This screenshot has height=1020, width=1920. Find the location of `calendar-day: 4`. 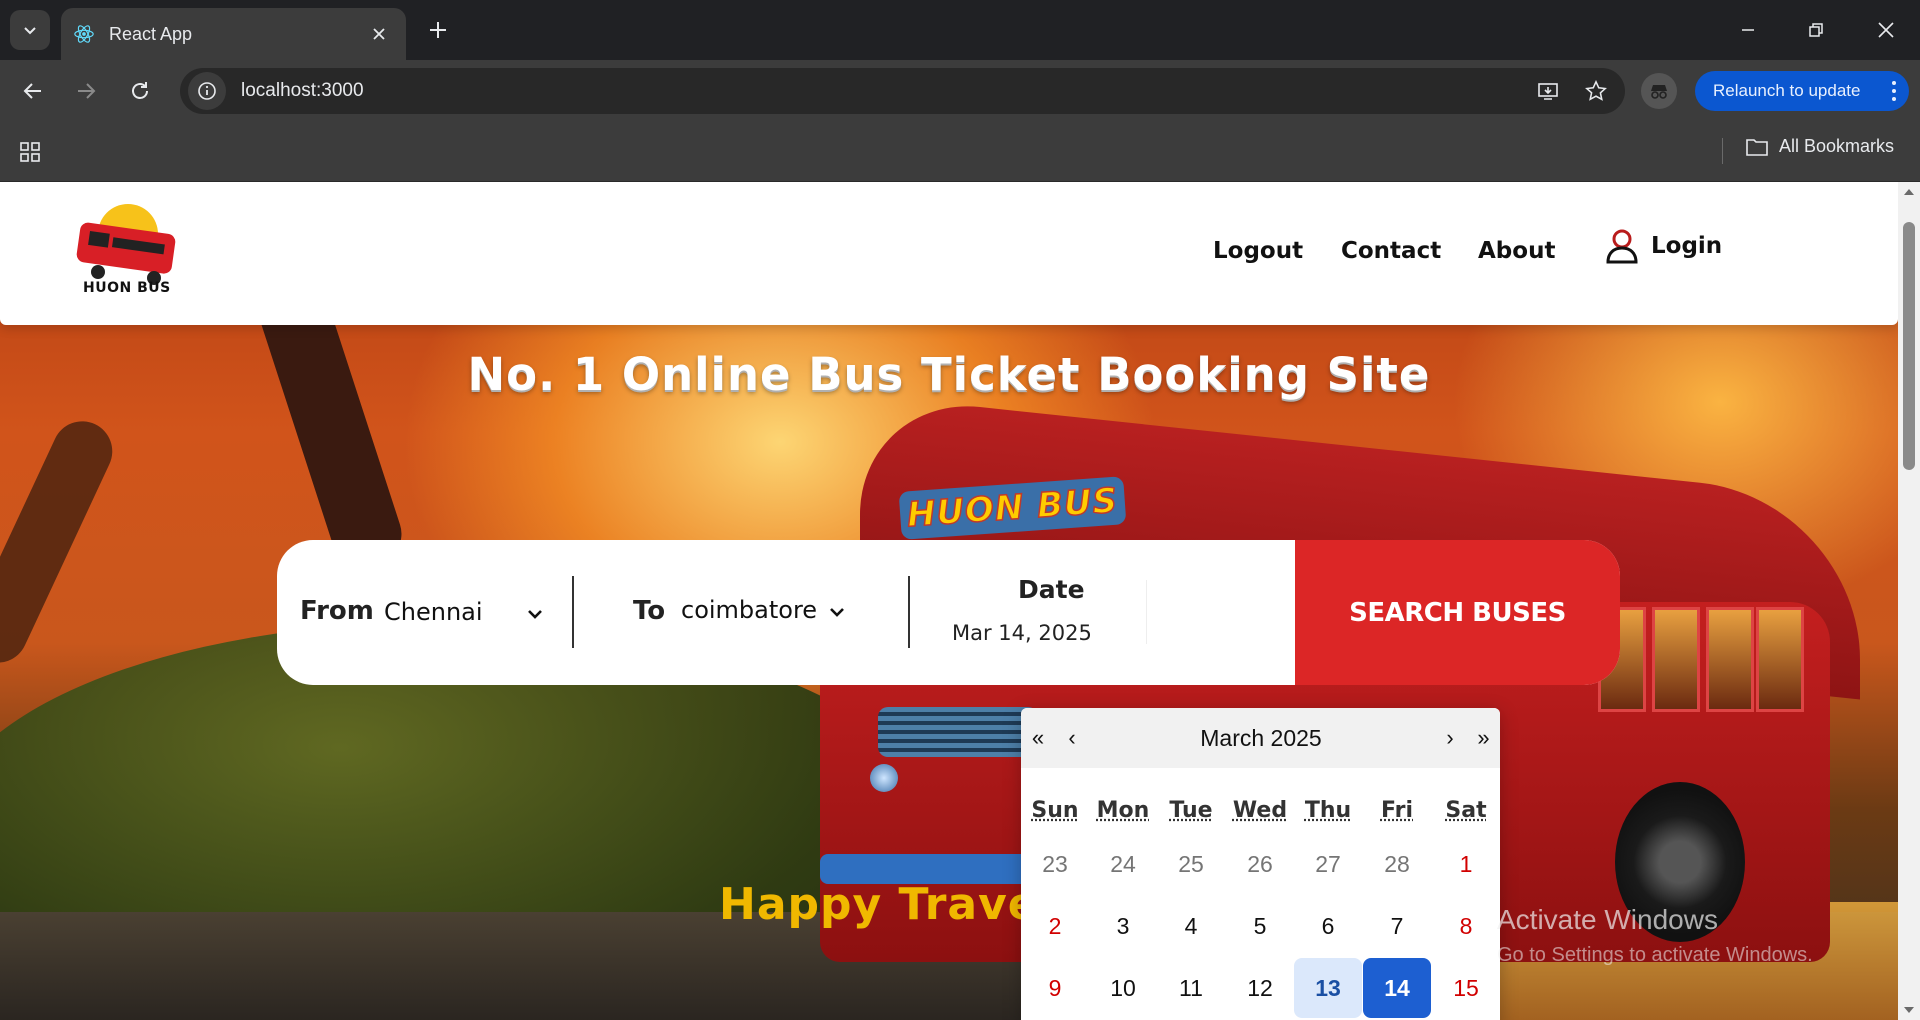

calendar-day: 4 is located at coordinates (1191, 926).